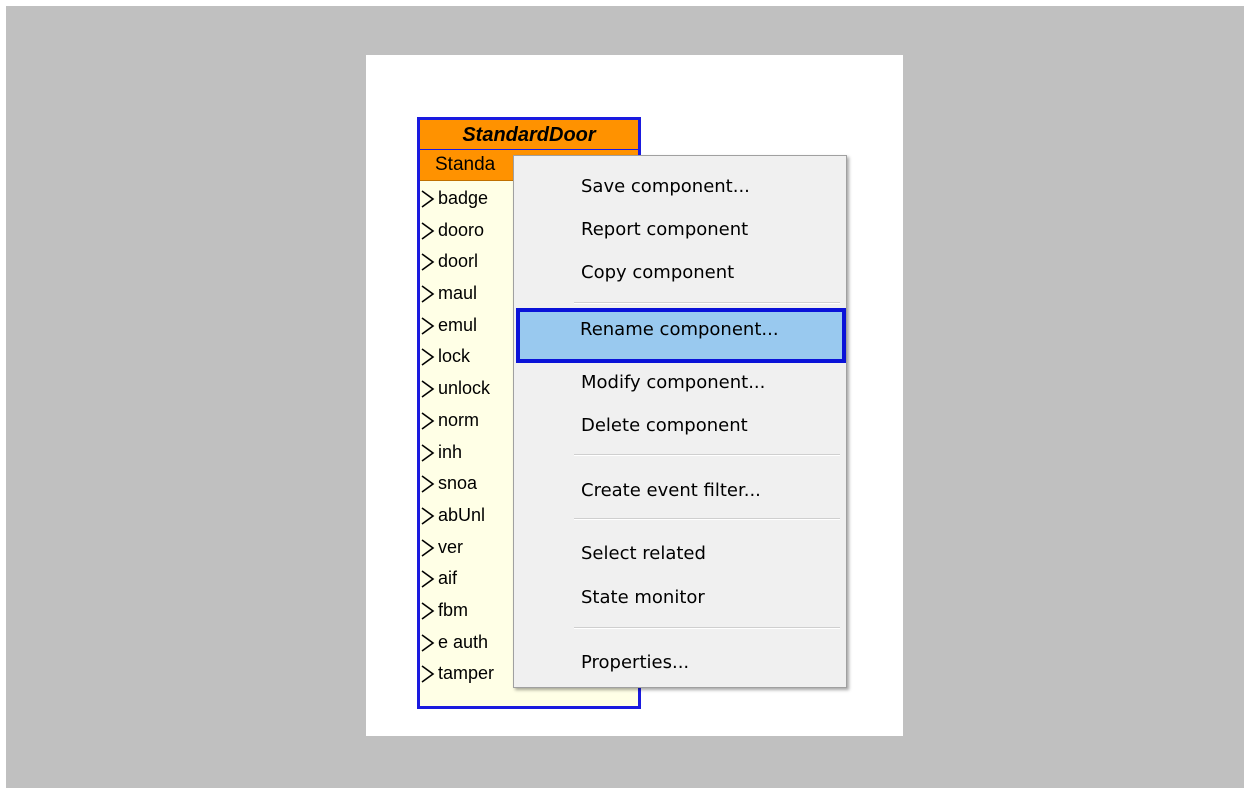 The height and width of the screenshot is (794, 1244). What do you see at coordinates (450, 451) in the screenshot?
I see `port-label: inh` at bounding box center [450, 451].